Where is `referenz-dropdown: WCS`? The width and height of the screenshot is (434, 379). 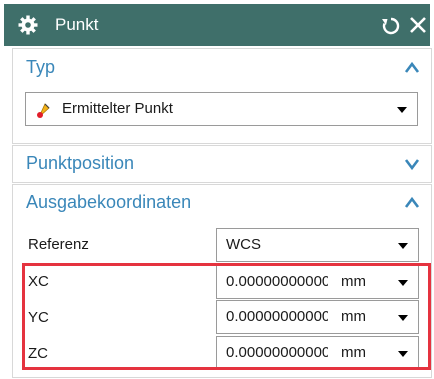
referenz-dropdown: WCS is located at coordinates (317, 245).